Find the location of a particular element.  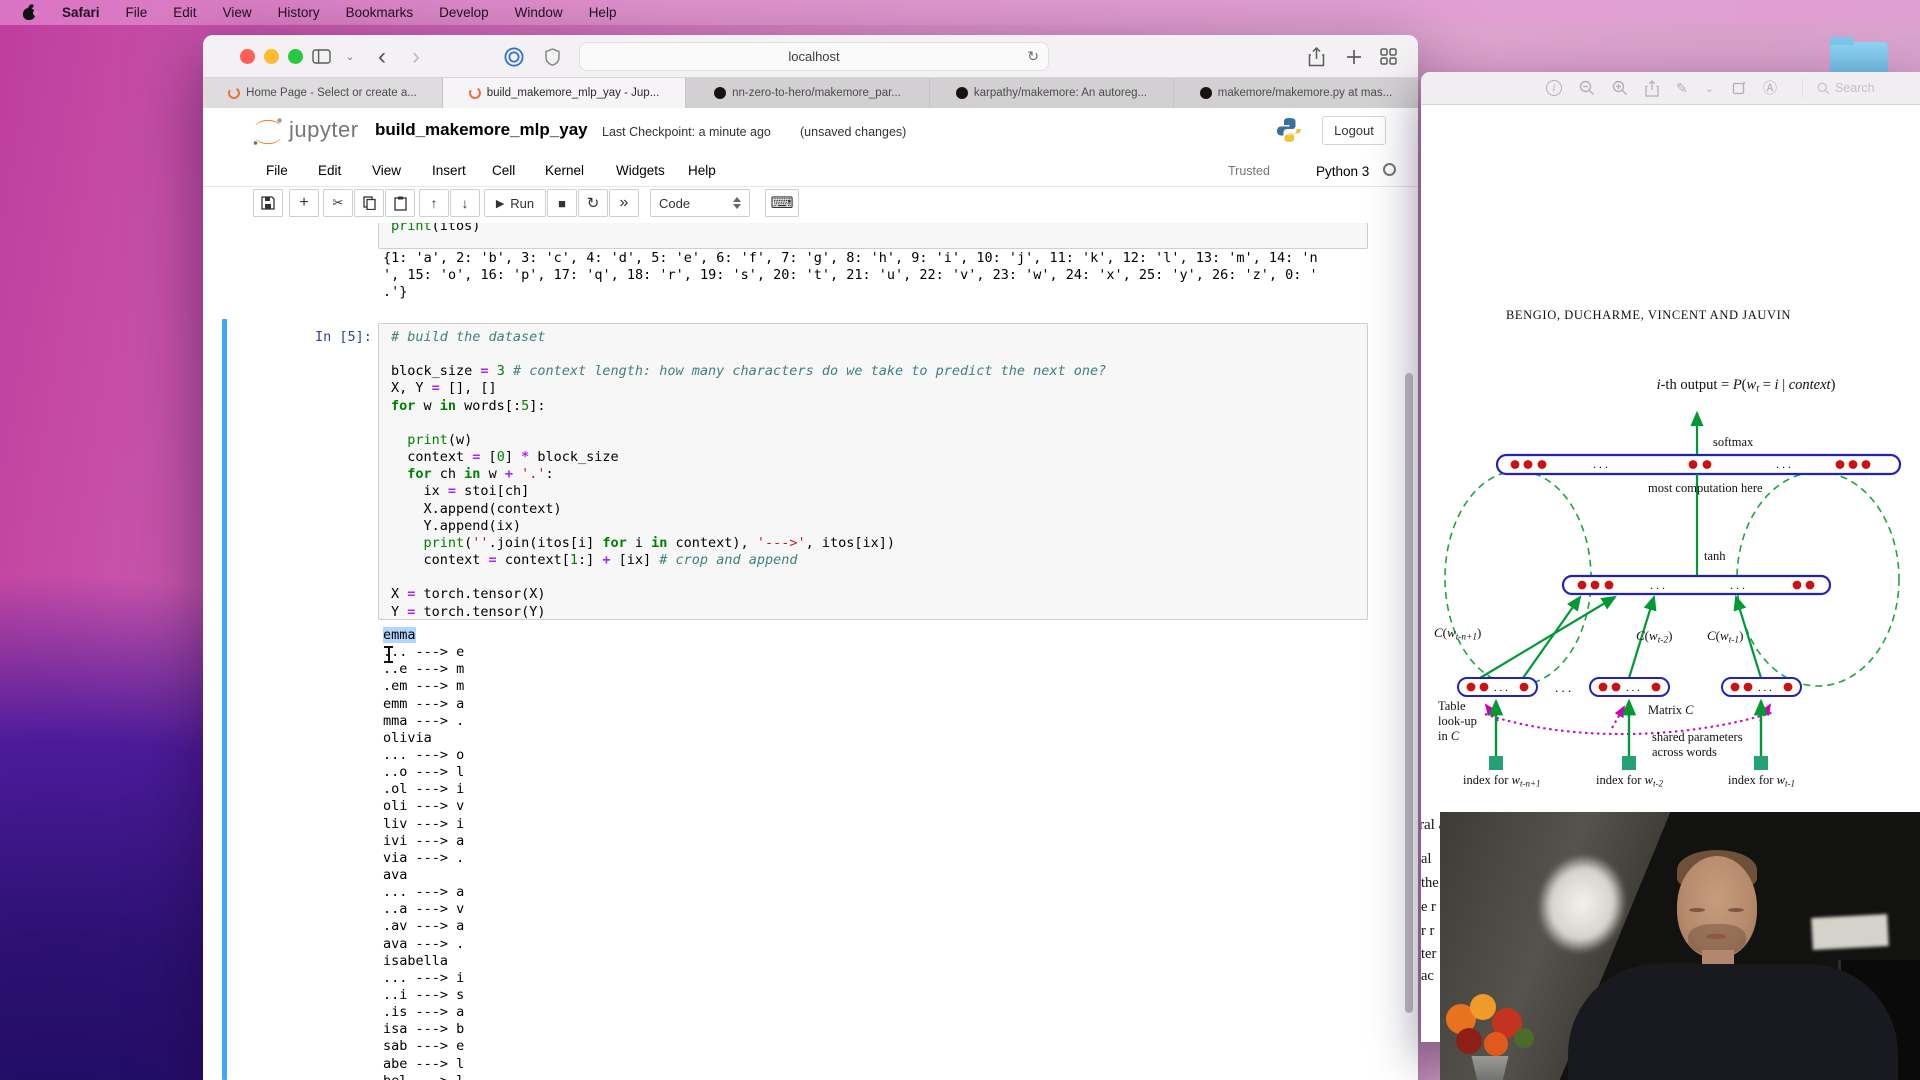

stop-button: ■ is located at coordinates (562, 203).